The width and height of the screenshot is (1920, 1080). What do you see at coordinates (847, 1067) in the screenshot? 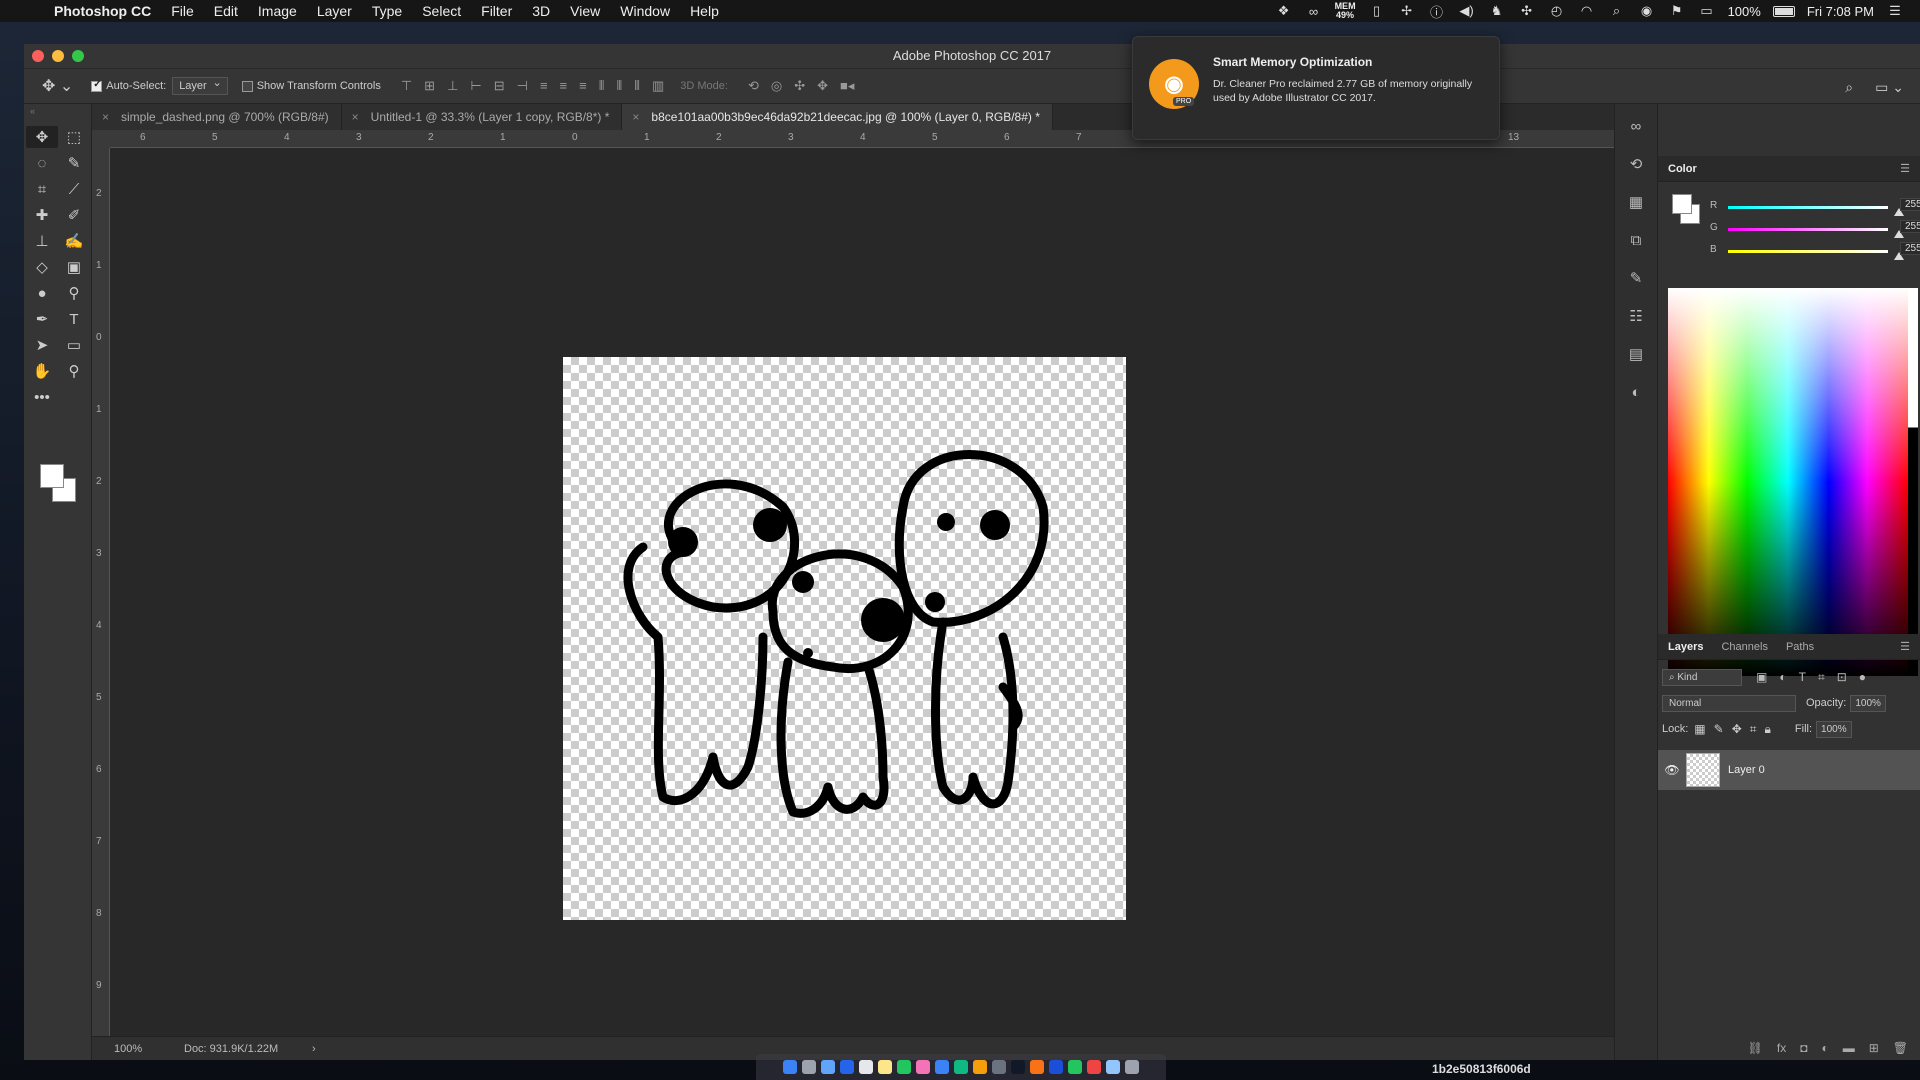
I see `app-store-icon` at bounding box center [847, 1067].